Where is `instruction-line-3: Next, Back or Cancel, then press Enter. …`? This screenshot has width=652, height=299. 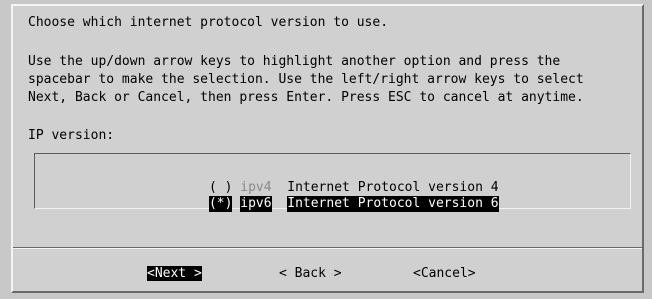 instruction-line-3: Next, Back or Cancel, then press Enter. … is located at coordinates (306, 97).